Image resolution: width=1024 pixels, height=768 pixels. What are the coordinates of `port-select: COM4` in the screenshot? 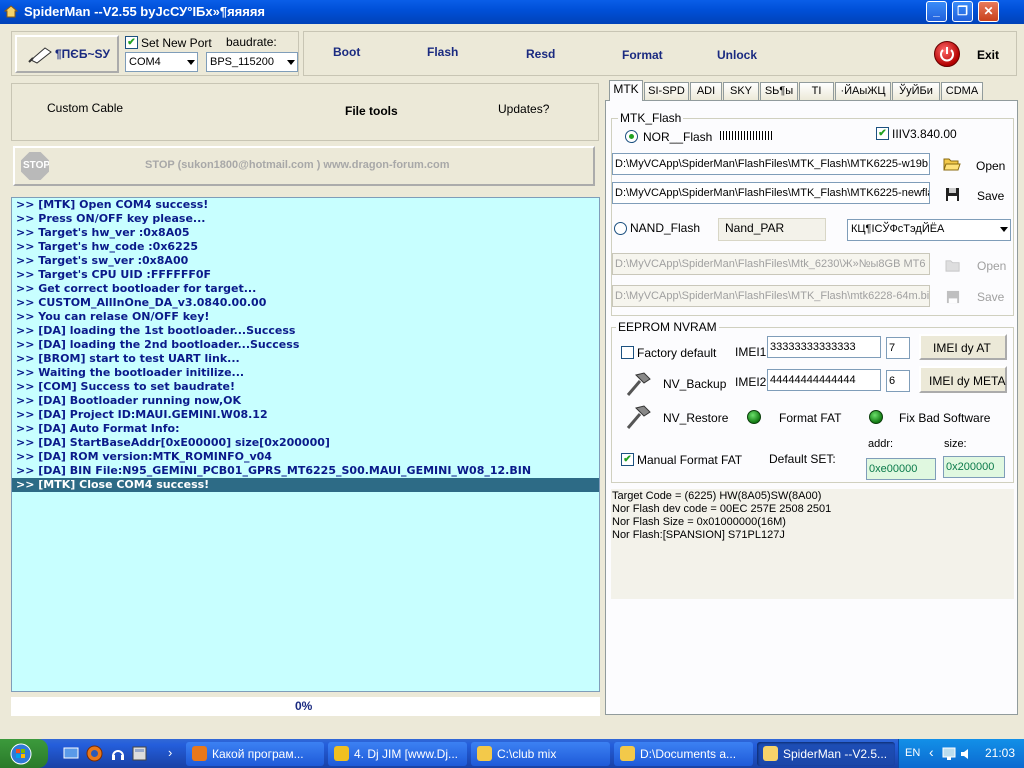 It's located at (161, 62).